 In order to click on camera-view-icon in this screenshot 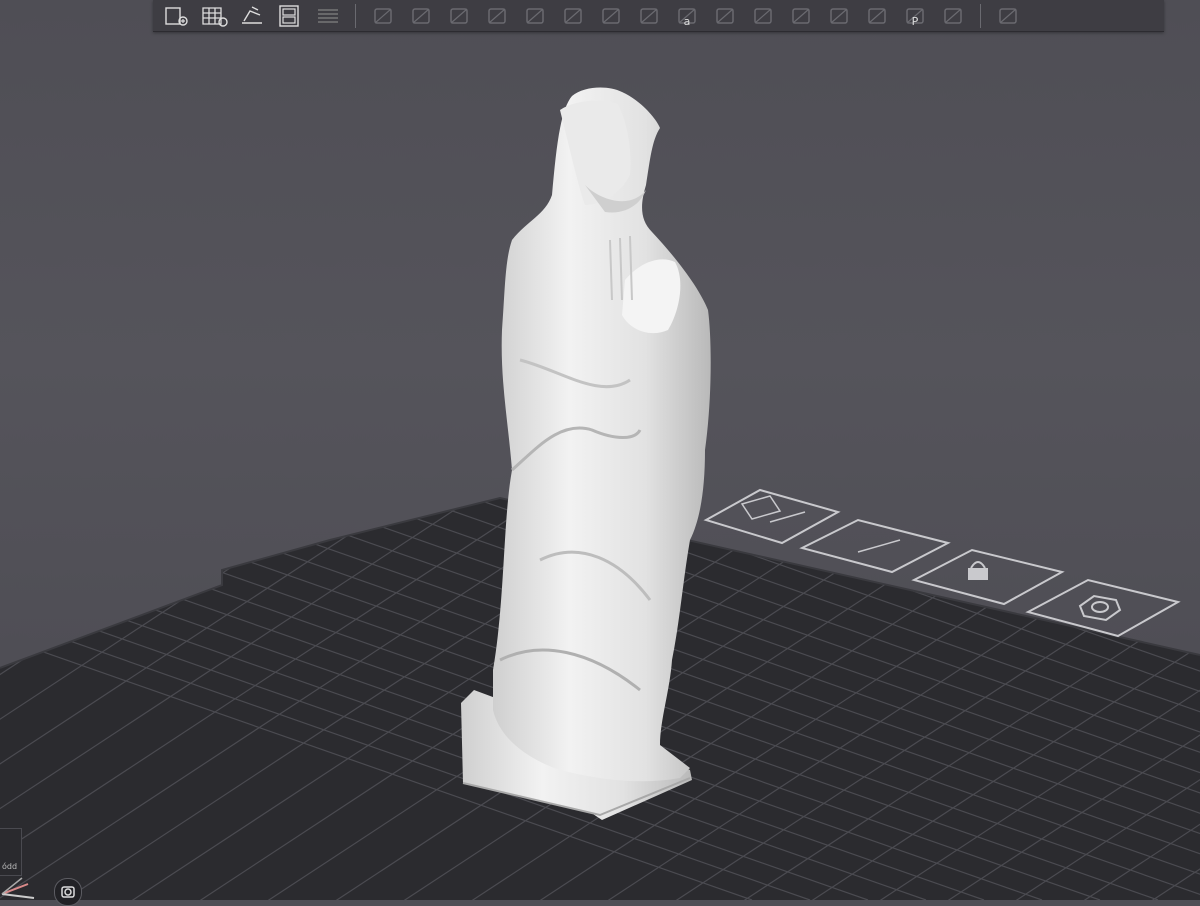, I will do `click(68, 892)`.